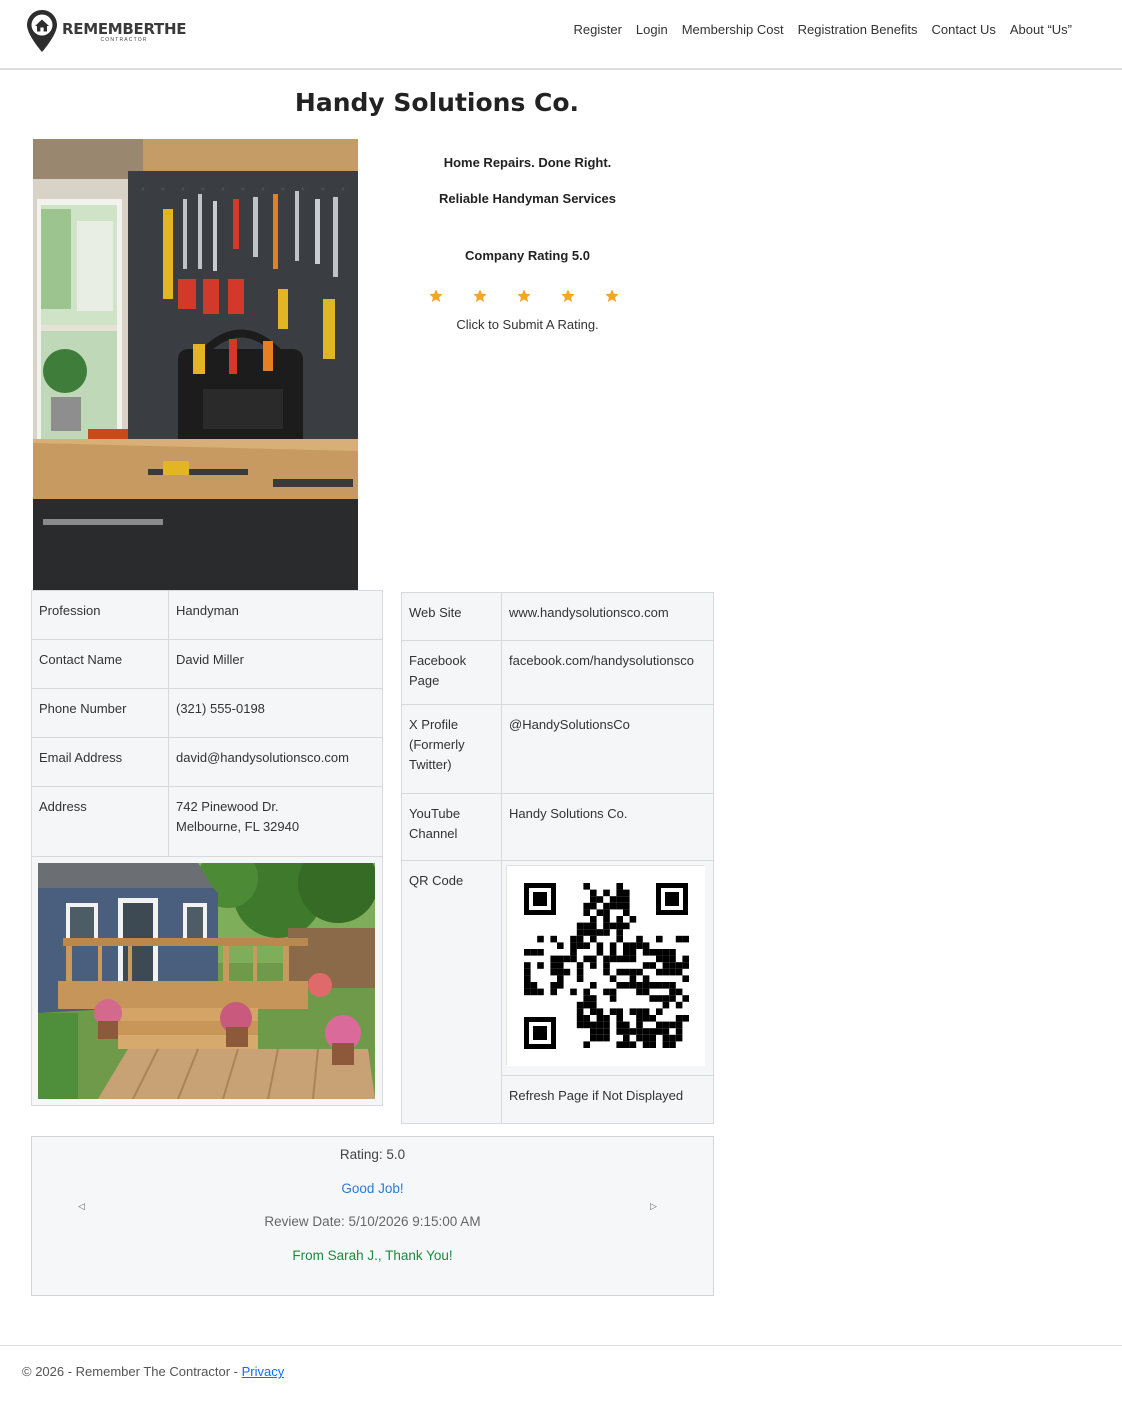 The width and height of the screenshot is (1122, 1402). I want to click on review-rating: Rating: 5.0, so click(372, 1154).